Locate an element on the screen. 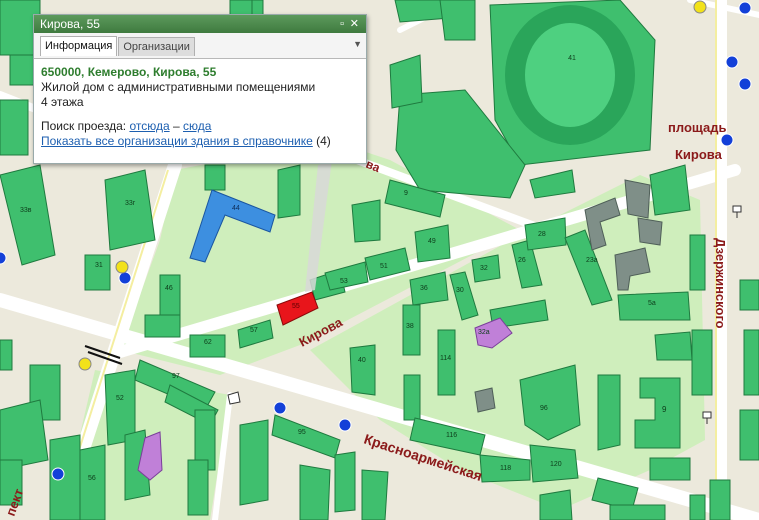 Image resolution: width=759 pixels, height=520 pixels. route-search-row: Поиск проезда: отсюда – сюда is located at coordinates (203, 126).